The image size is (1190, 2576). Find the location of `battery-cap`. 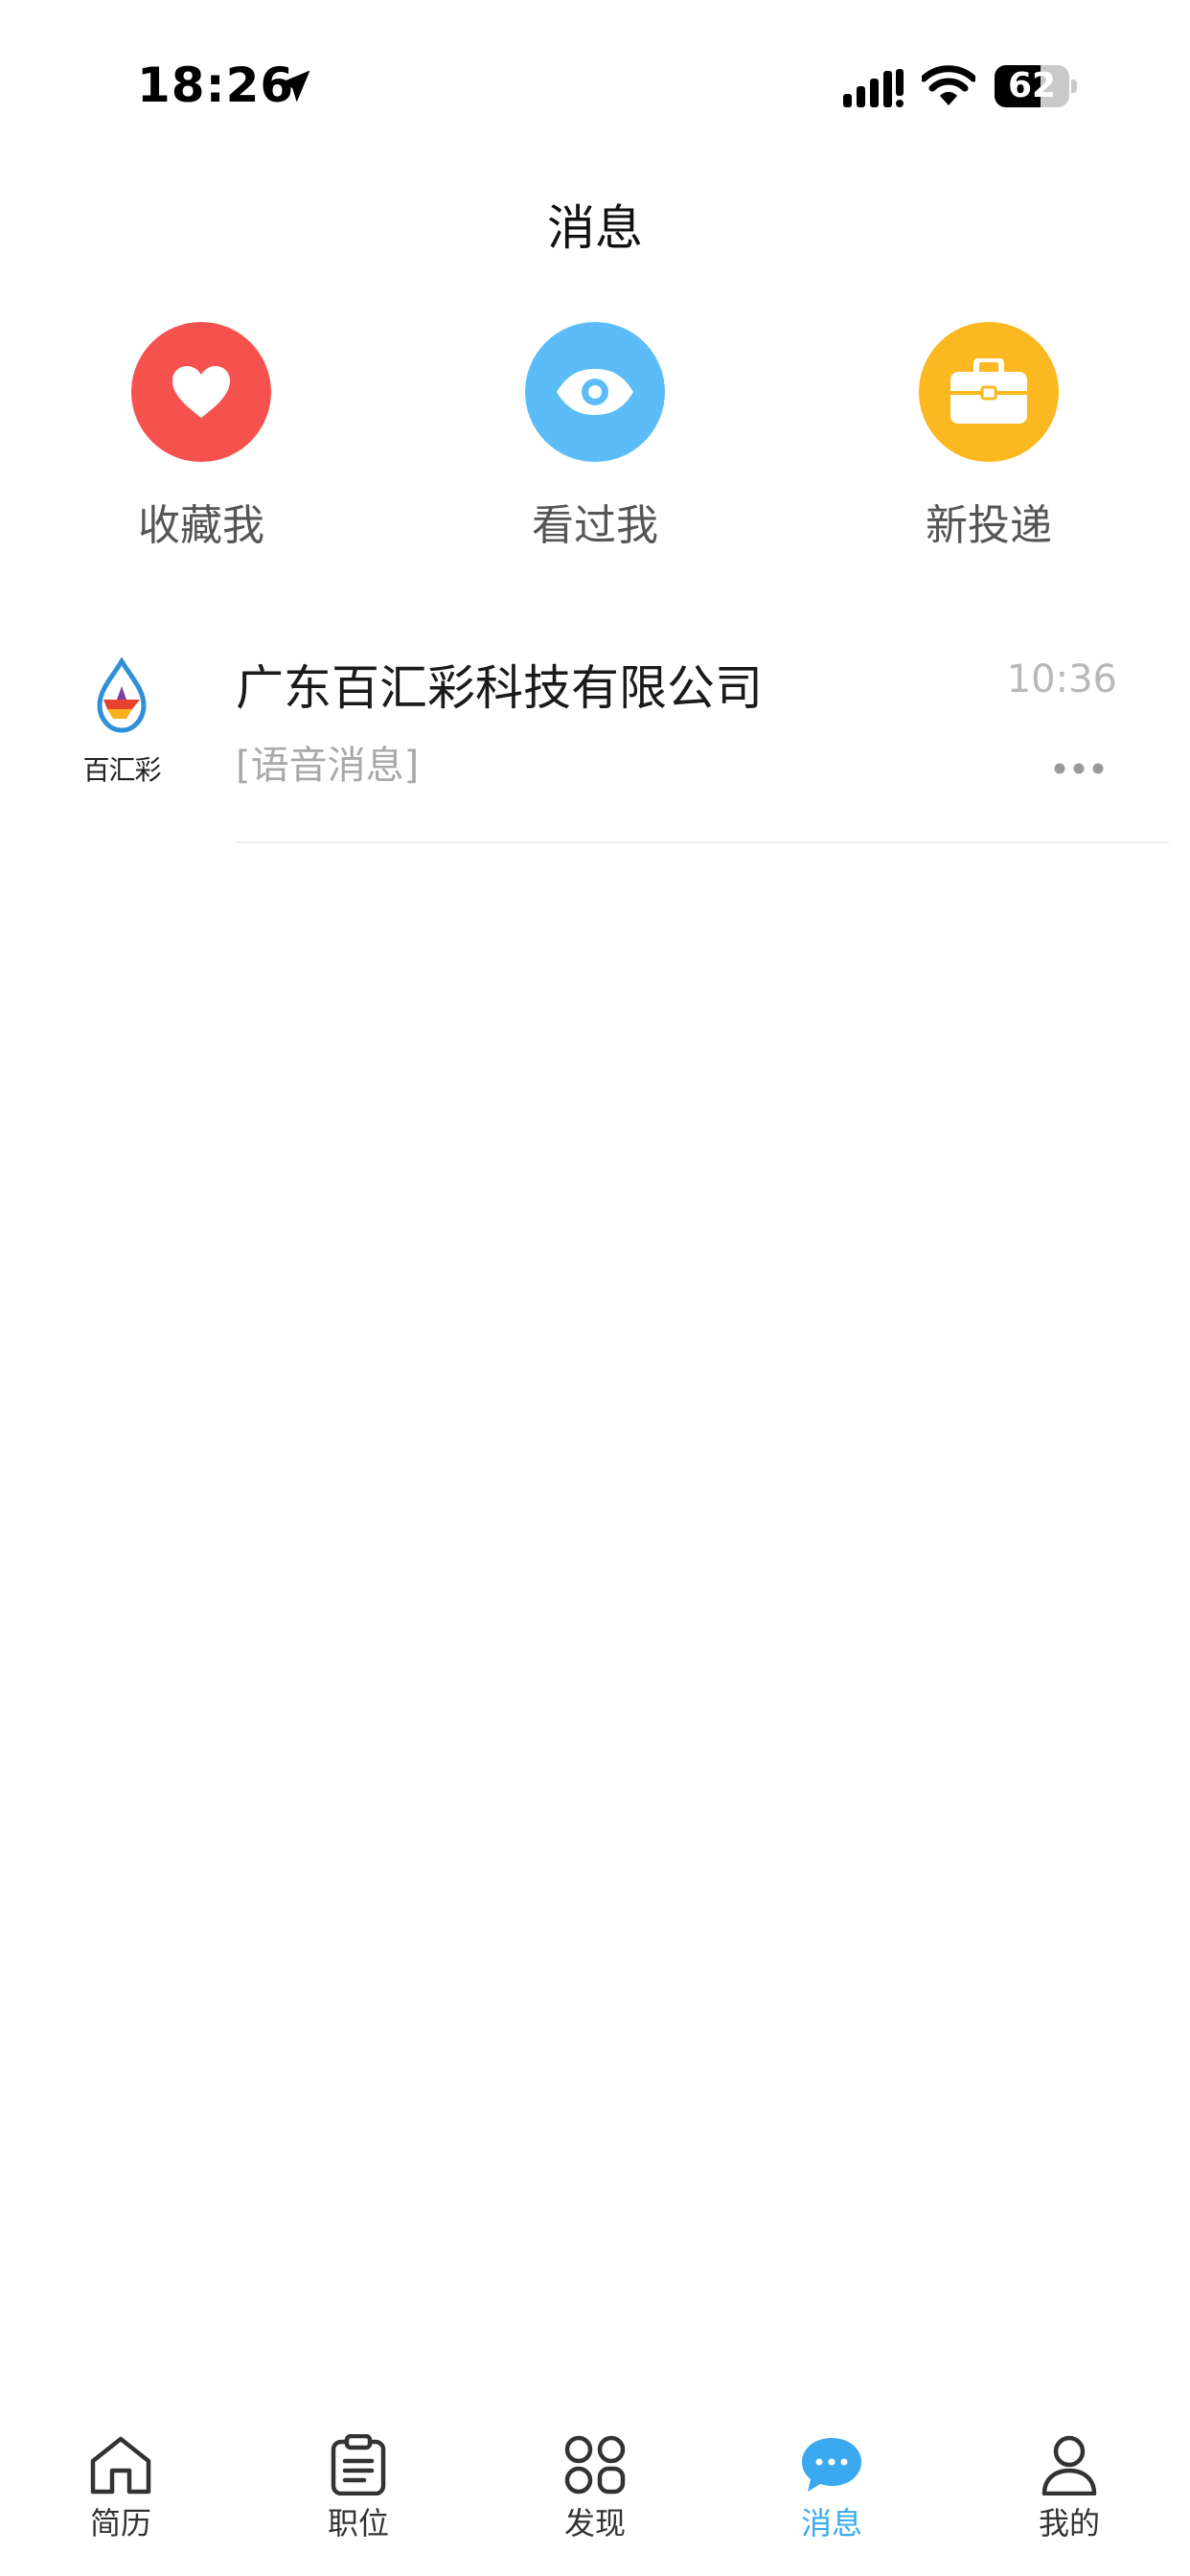

battery-cap is located at coordinates (1074, 86).